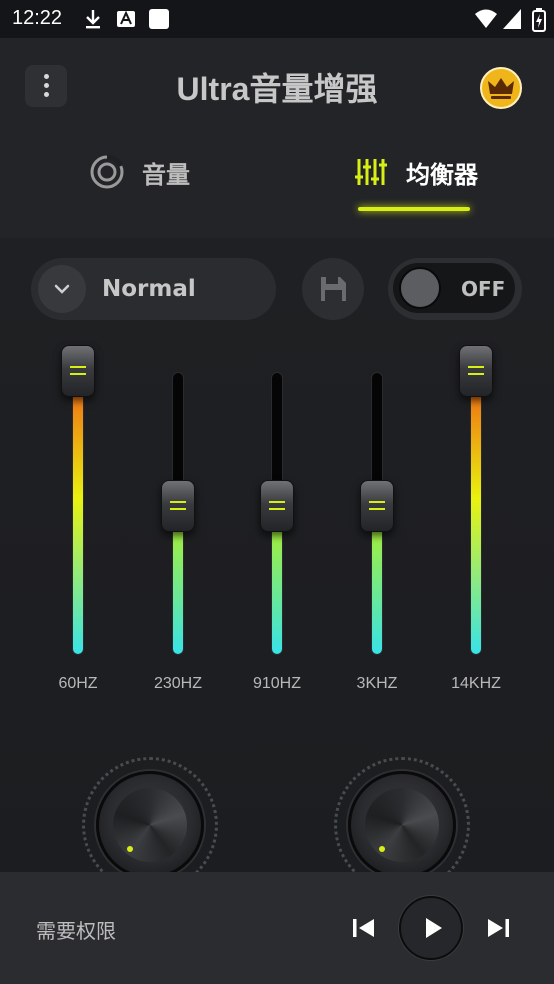 The height and width of the screenshot is (984, 554). What do you see at coordinates (37, 18) in the screenshot?
I see `status-time: 12:22` at bounding box center [37, 18].